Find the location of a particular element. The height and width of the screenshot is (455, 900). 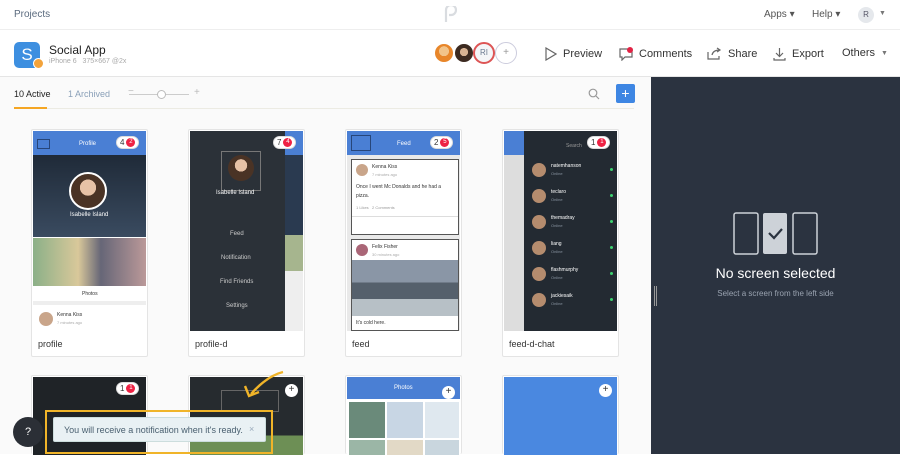

comment-badge: 74 is located at coordinates (285, 142).